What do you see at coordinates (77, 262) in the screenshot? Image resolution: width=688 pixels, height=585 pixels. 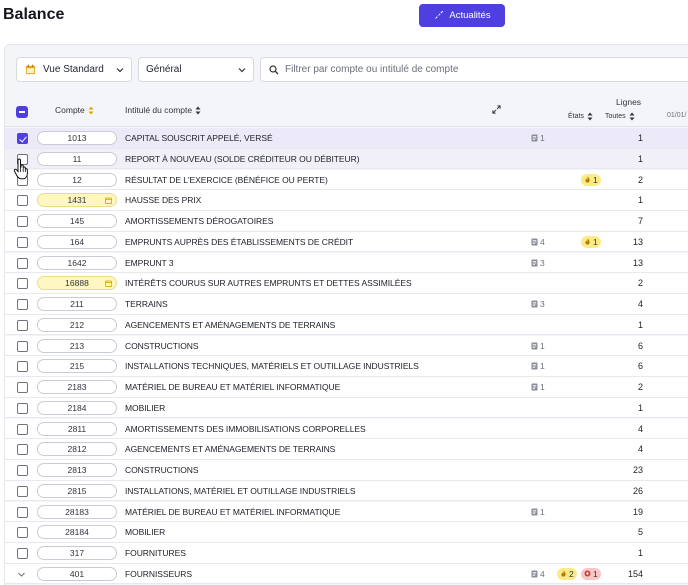 I see `account-number-pill: 1642` at bounding box center [77, 262].